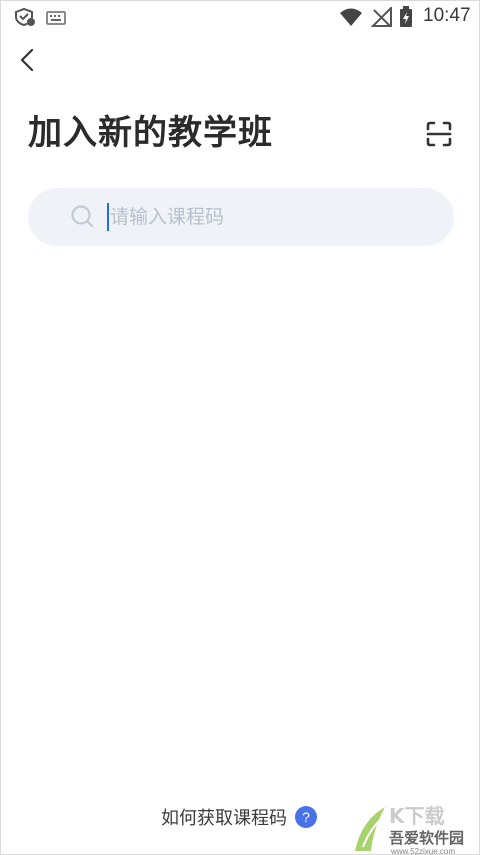 The height and width of the screenshot is (855, 480). Describe the element at coordinates (406, 19) in the screenshot. I see `battery-charging-icon` at that location.